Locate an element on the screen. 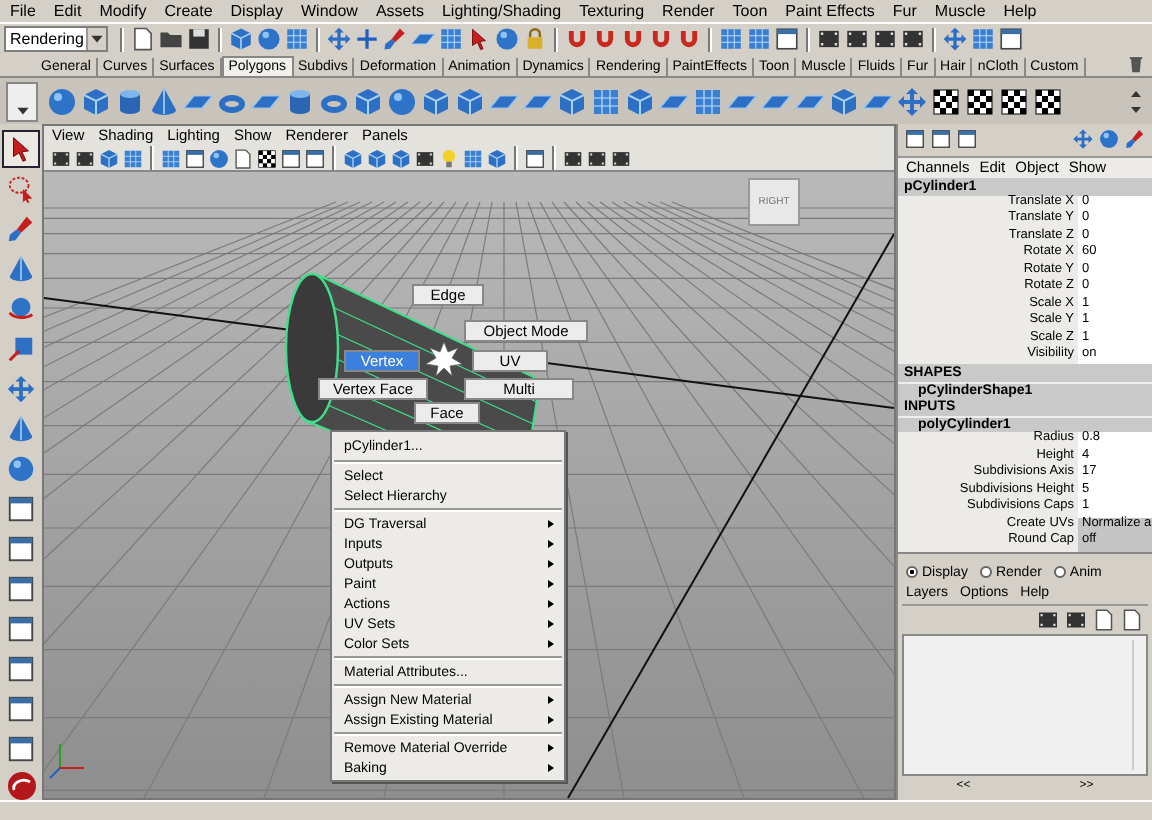  logo-icon is located at coordinates (21, 786).